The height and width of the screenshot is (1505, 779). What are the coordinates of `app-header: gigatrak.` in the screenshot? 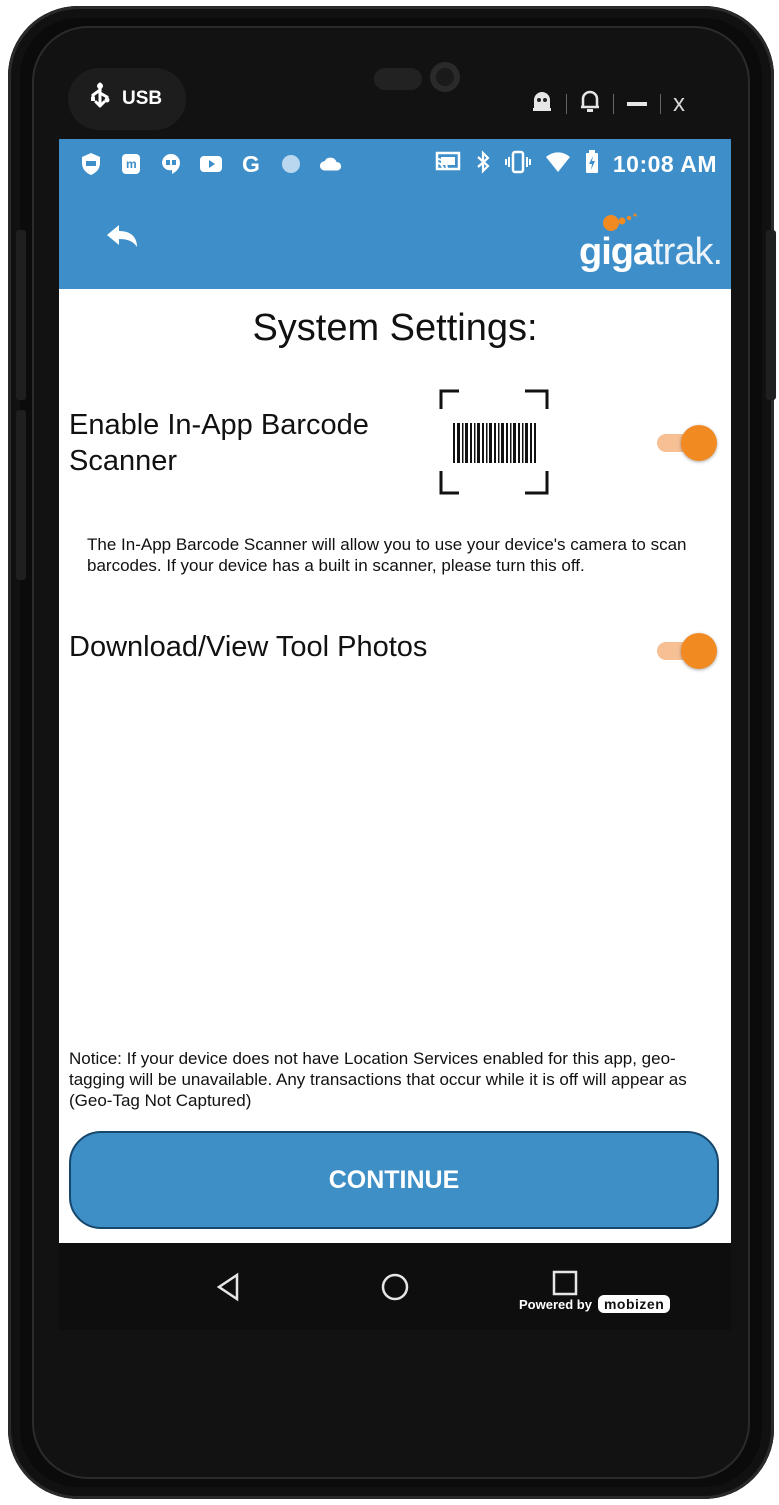 It's located at (395, 239).